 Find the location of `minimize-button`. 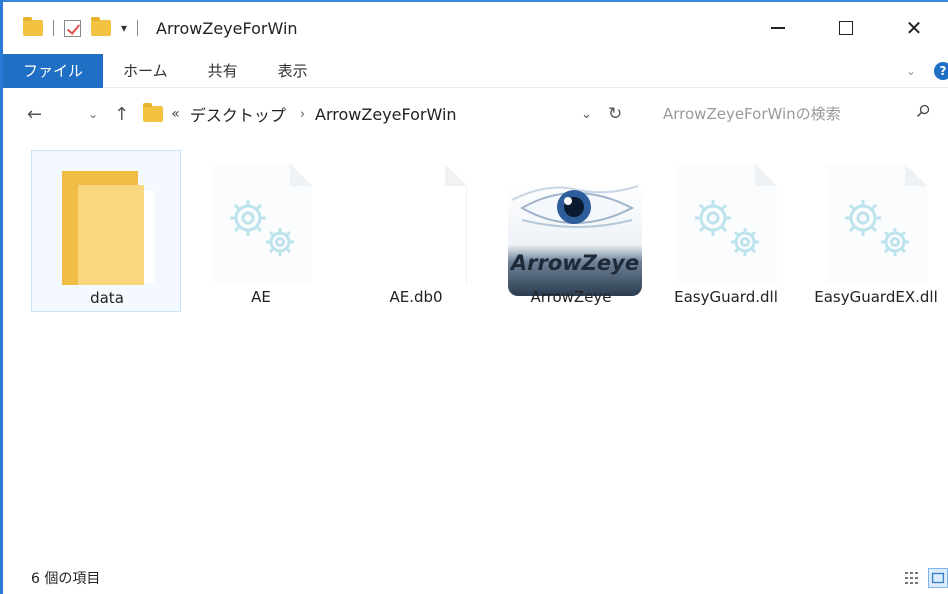

minimize-button is located at coordinates (778, 28).